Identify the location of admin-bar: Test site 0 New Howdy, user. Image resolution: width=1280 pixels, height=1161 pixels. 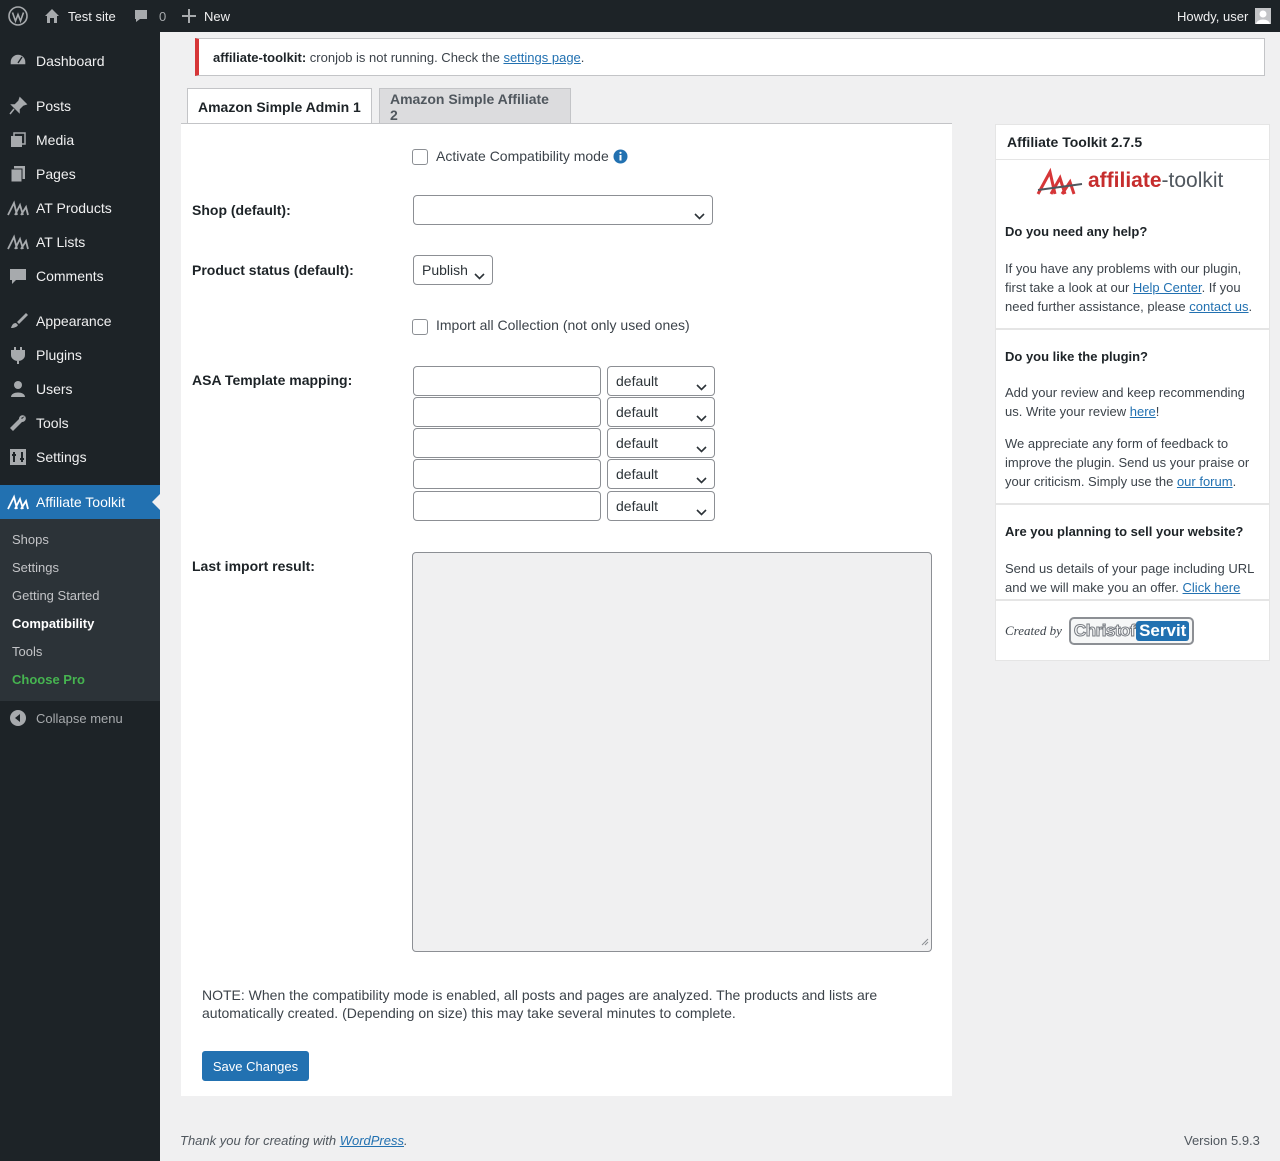
(640, 16).